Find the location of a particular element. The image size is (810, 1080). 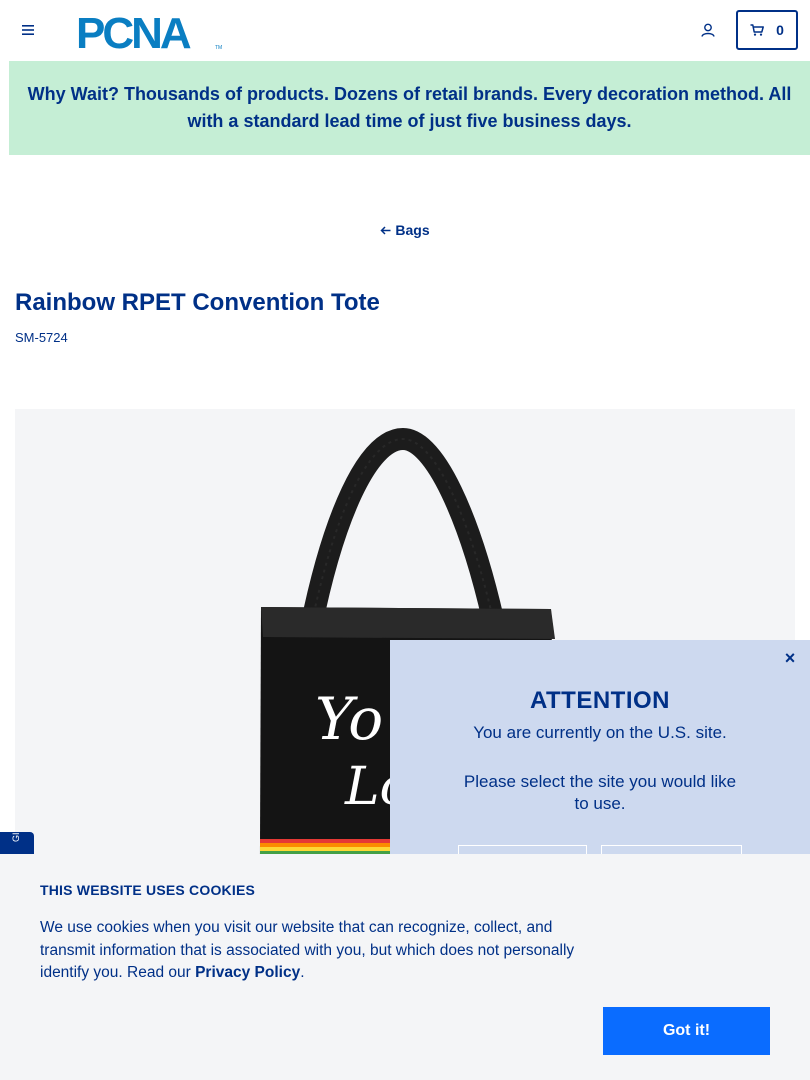

close-icon: × is located at coordinates (790, 658).